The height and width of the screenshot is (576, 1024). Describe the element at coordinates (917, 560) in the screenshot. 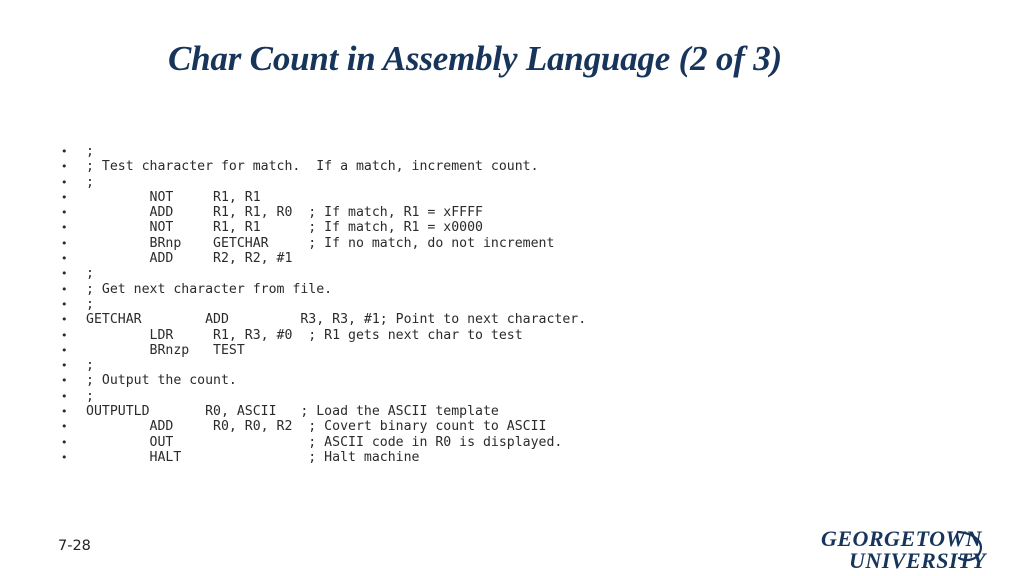

I see `logo-line-university: UNIVERSITY` at that location.